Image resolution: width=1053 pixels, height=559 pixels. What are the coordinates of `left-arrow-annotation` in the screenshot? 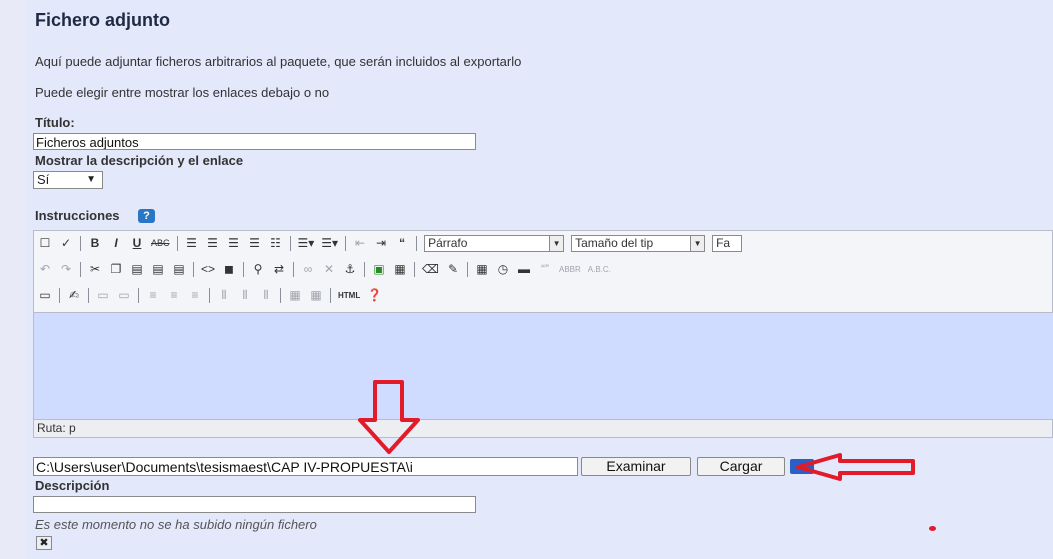 It's located at (855, 467).